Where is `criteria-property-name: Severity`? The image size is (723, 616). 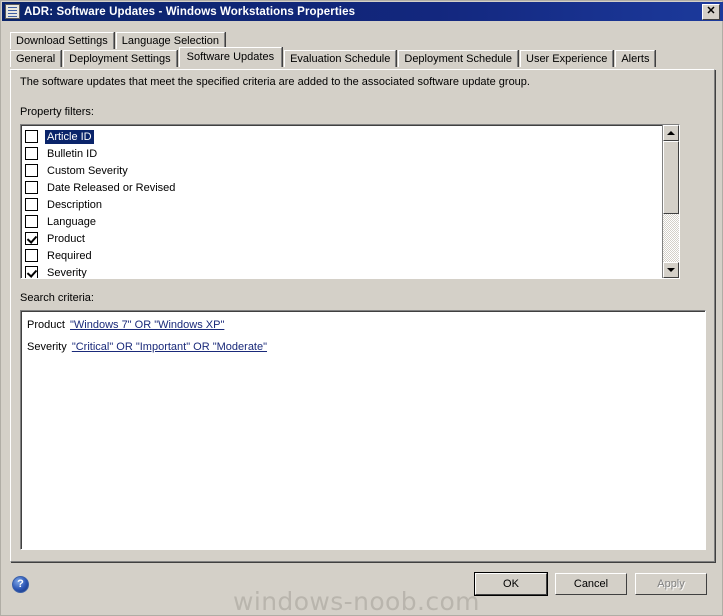
criteria-property-name: Severity is located at coordinates (47, 347).